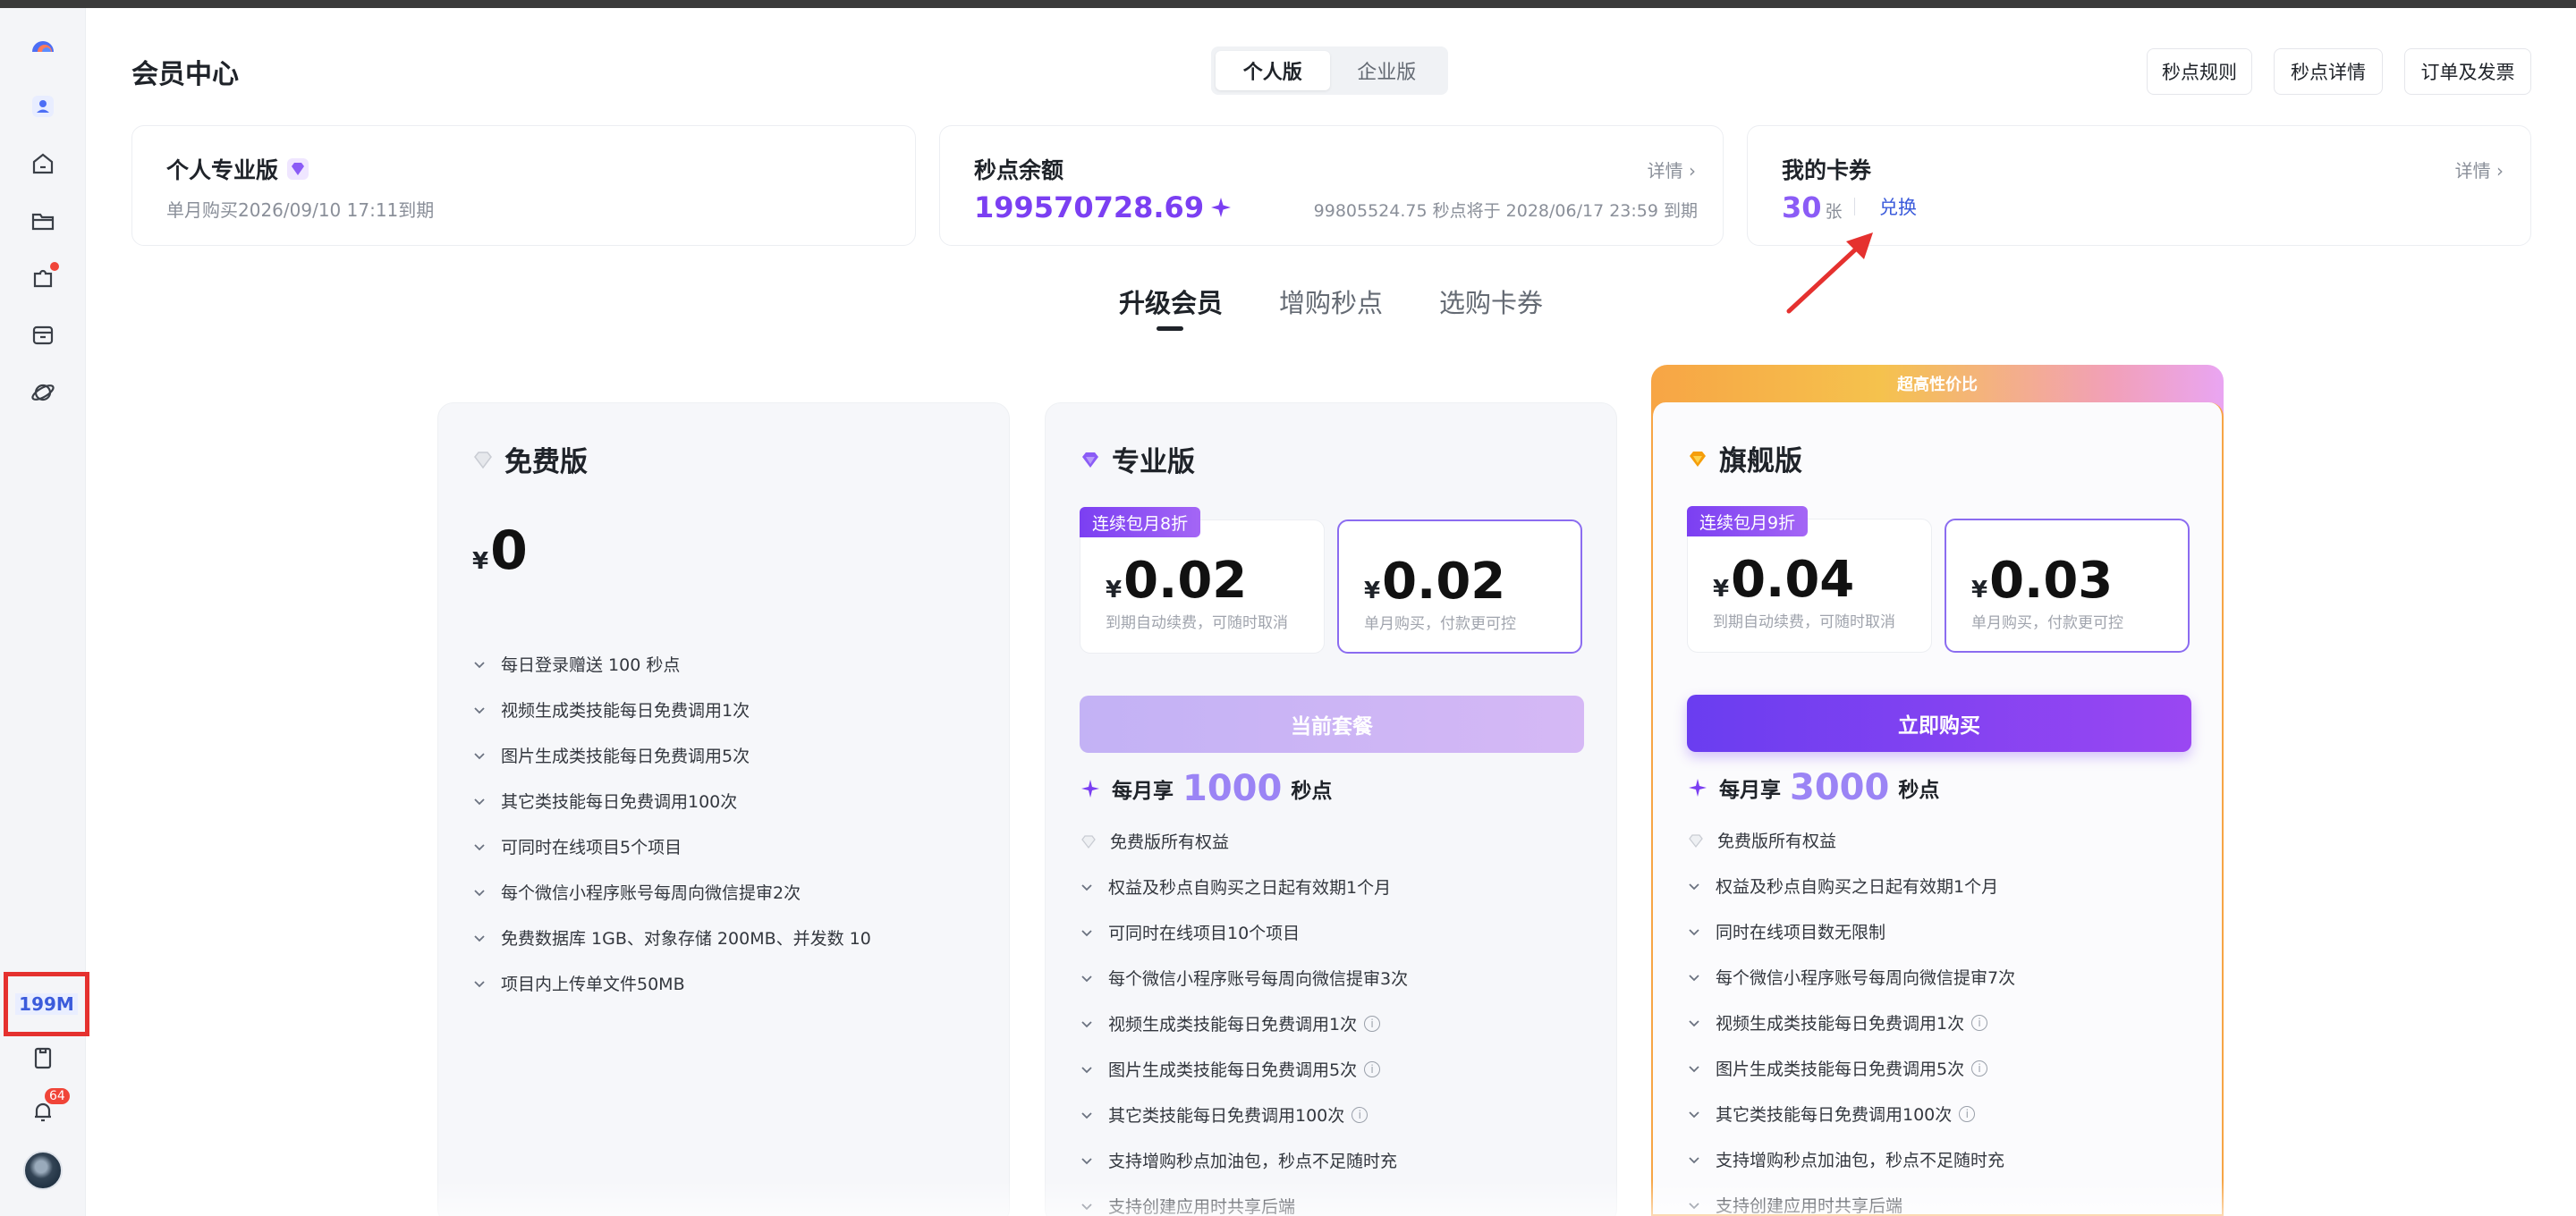 Image resolution: width=2576 pixels, height=1216 pixels. Describe the element at coordinates (1103, 207) in the screenshot. I see `points-balance-value-row: 199570728.69` at that location.